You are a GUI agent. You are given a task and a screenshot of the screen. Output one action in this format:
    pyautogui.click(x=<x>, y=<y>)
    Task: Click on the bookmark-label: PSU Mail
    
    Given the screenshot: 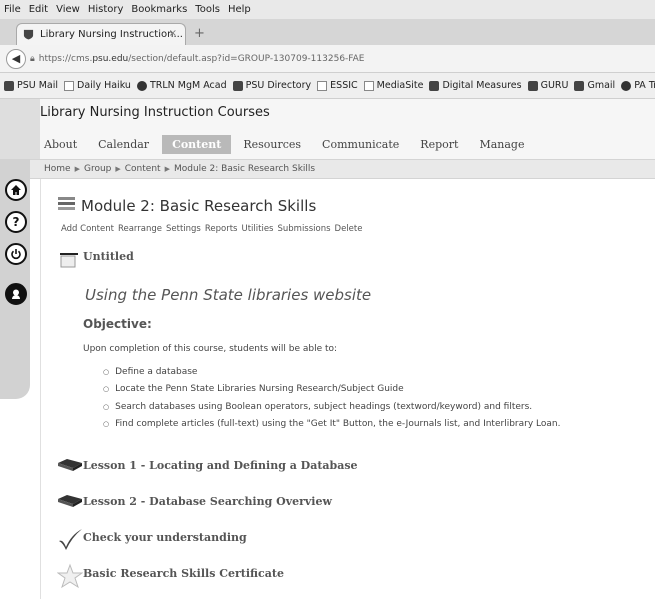 What is the action you would take?
    pyautogui.click(x=38, y=85)
    